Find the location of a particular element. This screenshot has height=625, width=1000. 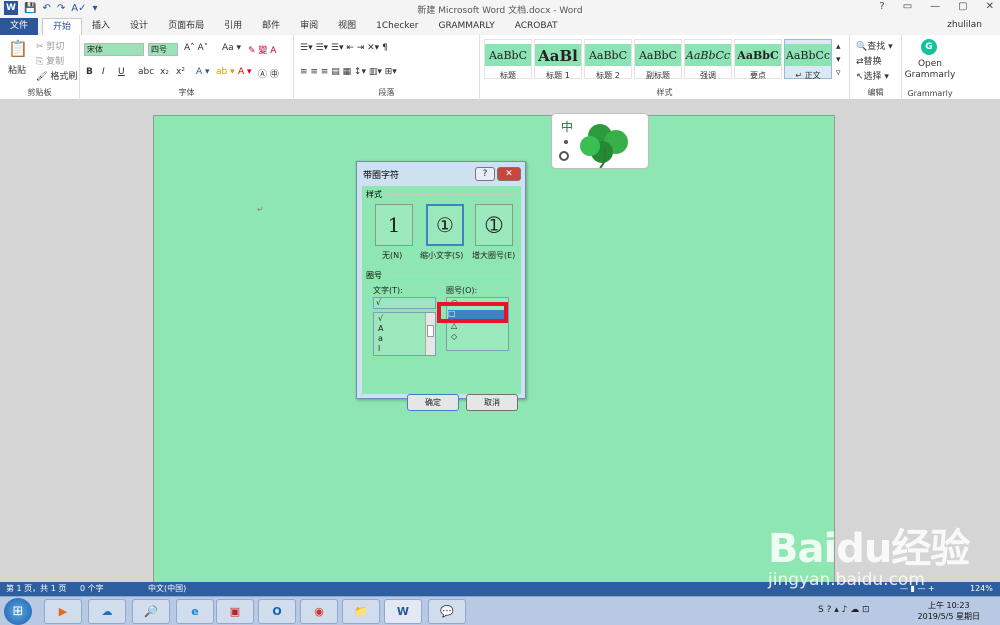

grow-font-icon: A˄ A˅ is located at coordinates (196, 48).